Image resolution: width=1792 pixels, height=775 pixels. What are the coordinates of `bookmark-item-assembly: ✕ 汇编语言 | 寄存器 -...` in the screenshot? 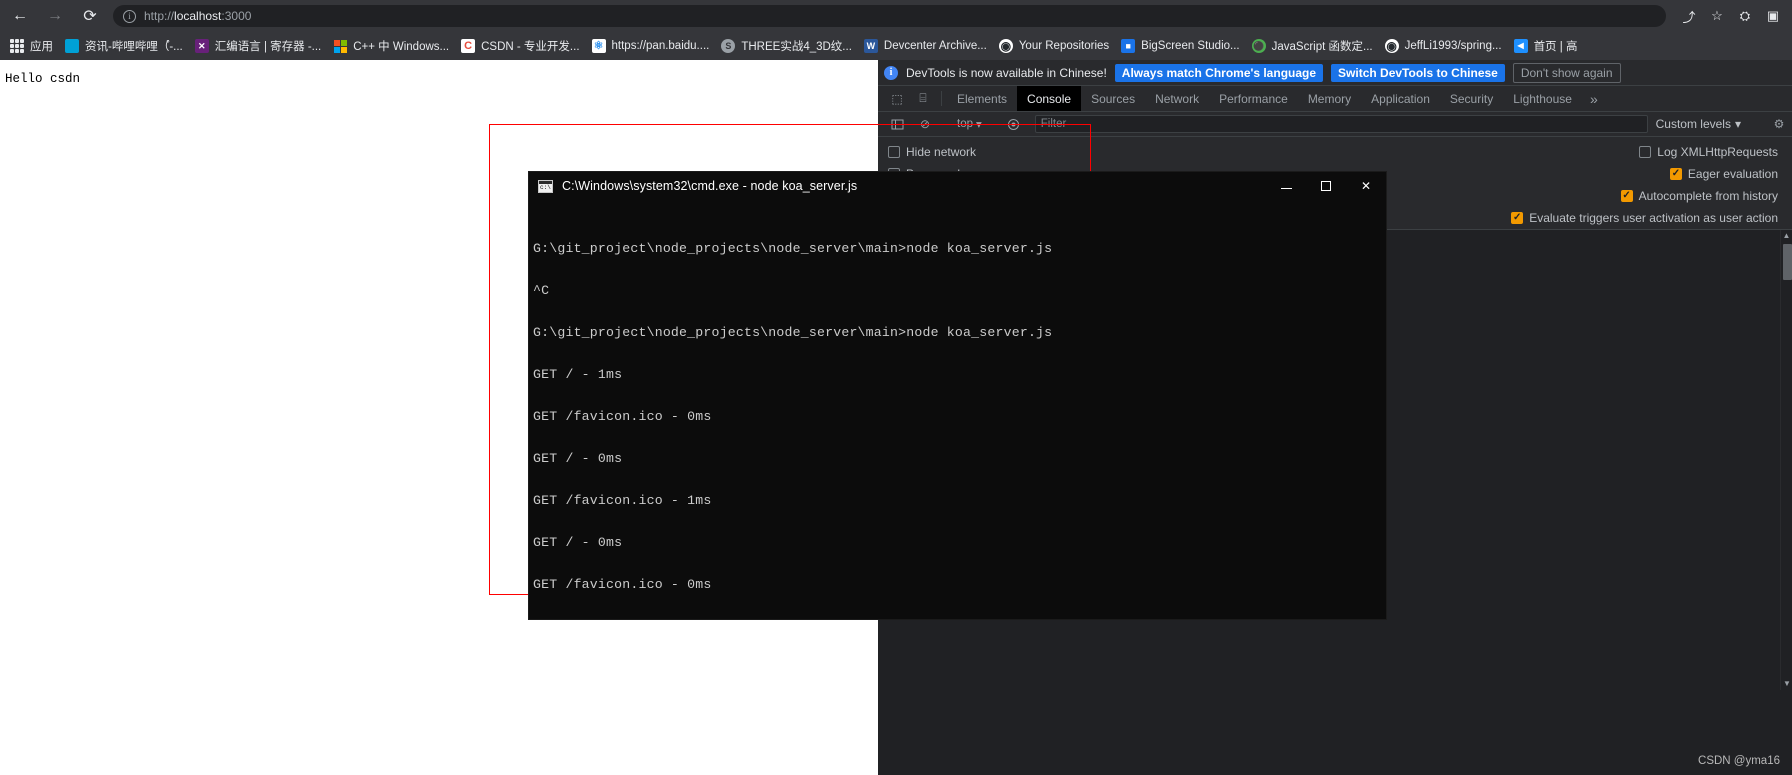 It's located at (260, 46).